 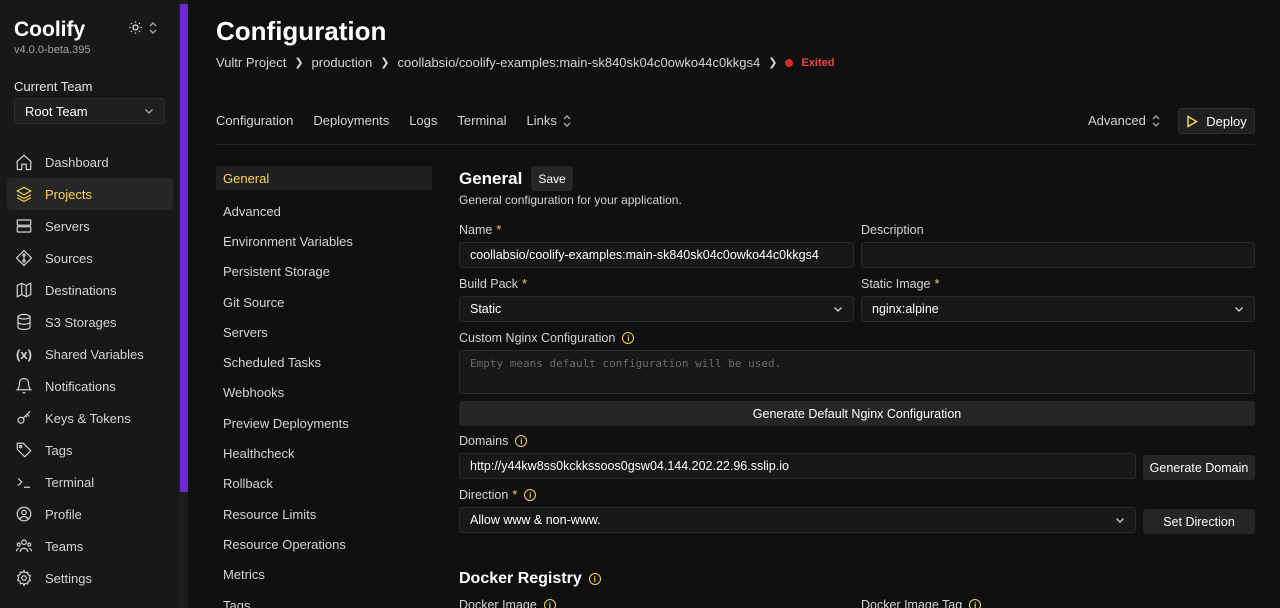 I want to click on subnav-item-environment-variables: Environment Variables, so click(x=324, y=241).